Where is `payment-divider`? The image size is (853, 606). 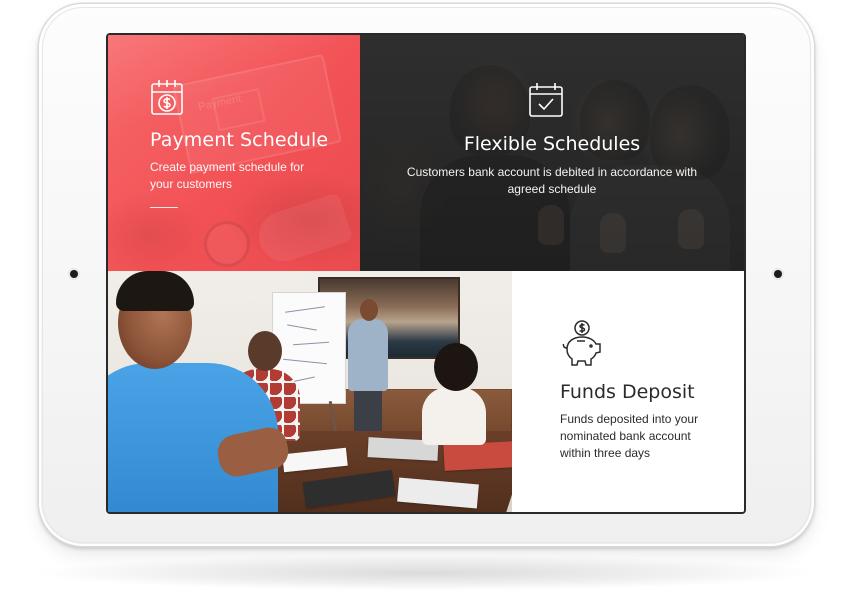 payment-divider is located at coordinates (164, 207).